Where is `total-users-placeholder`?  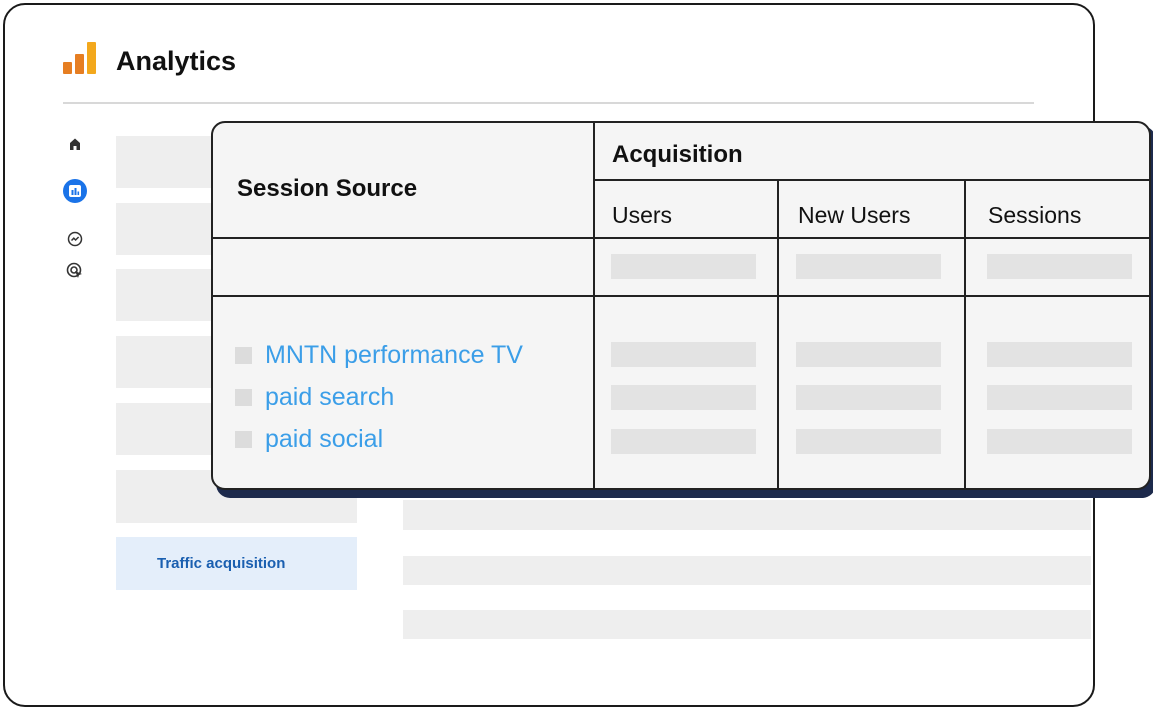 total-users-placeholder is located at coordinates (683, 266).